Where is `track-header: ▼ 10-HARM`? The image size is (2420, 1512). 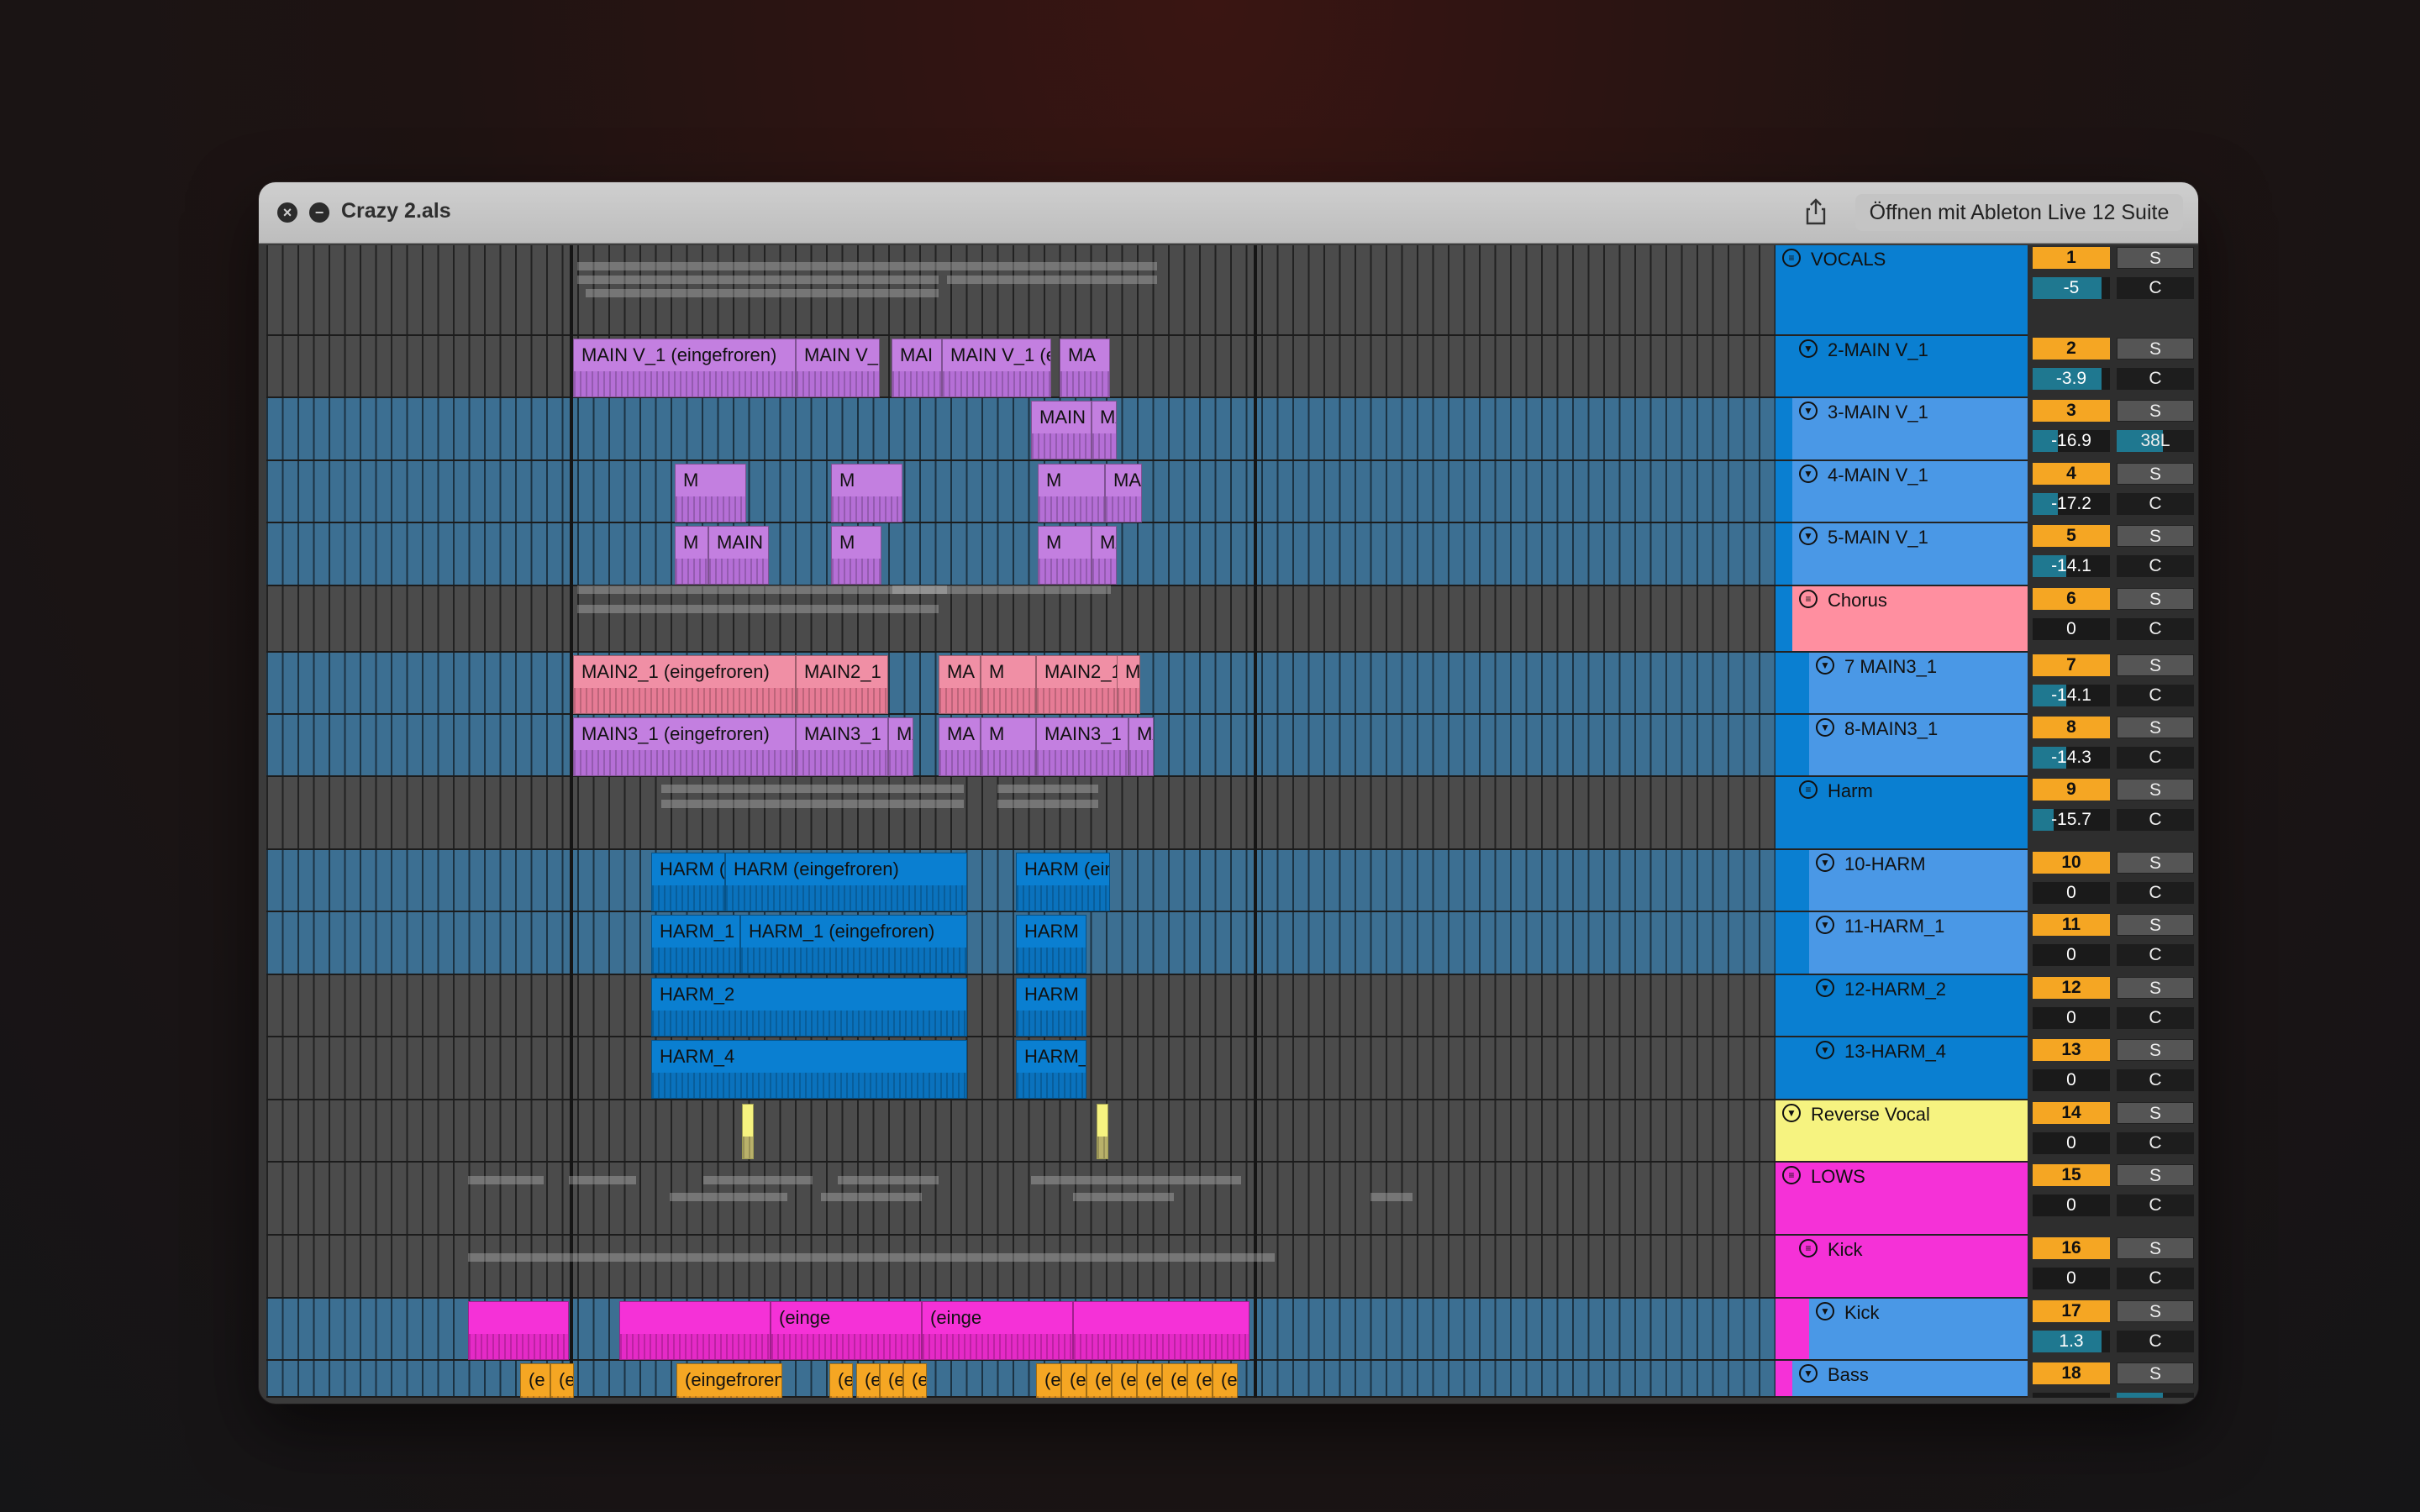
track-header: ▼ 10-HARM is located at coordinates (1919, 881).